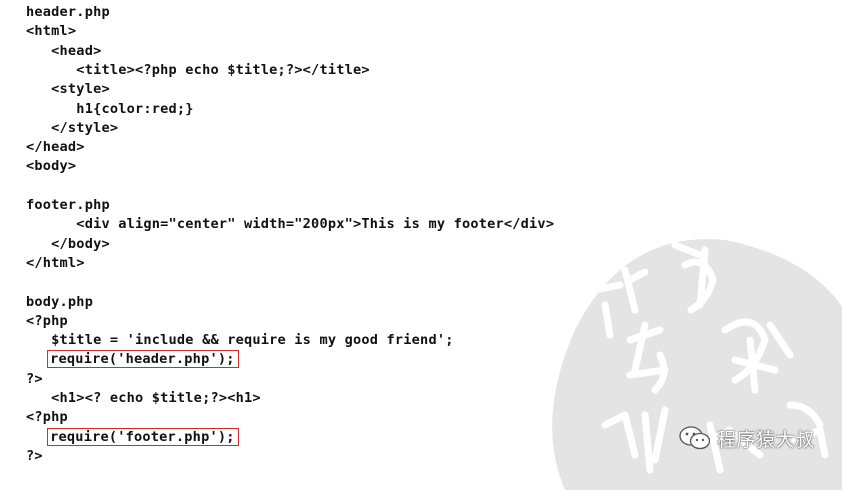 The image size is (842, 490). Describe the element at coordinates (64, 50) in the screenshot. I see `code-line: <head>` at that location.